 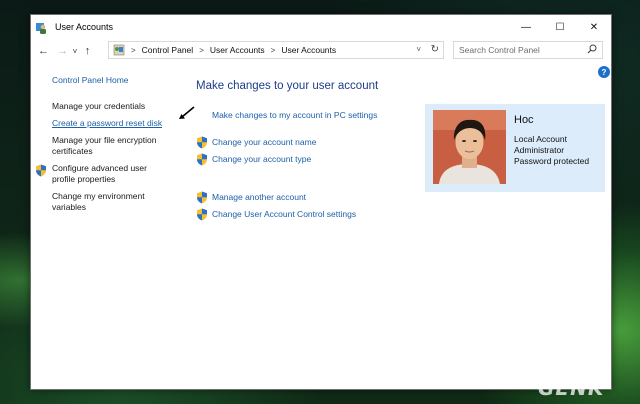 What do you see at coordinates (75, 51) in the screenshot?
I see `recent-locations-button: ˅` at bounding box center [75, 51].